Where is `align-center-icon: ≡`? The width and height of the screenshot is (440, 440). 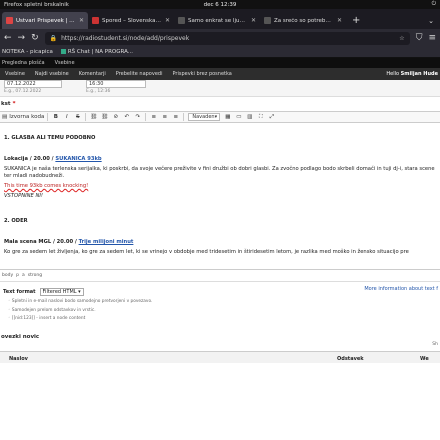 align-center-icon: ≡ is located at coordinates (164, 117).